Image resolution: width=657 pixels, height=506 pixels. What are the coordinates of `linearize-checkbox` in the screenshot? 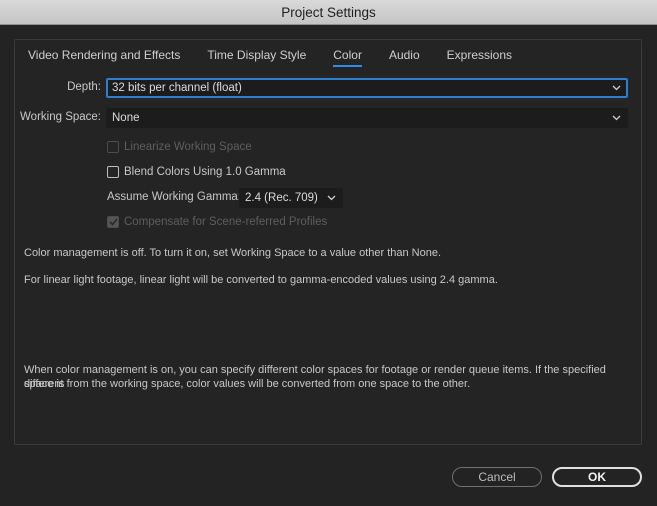 It's located at (113, 147).